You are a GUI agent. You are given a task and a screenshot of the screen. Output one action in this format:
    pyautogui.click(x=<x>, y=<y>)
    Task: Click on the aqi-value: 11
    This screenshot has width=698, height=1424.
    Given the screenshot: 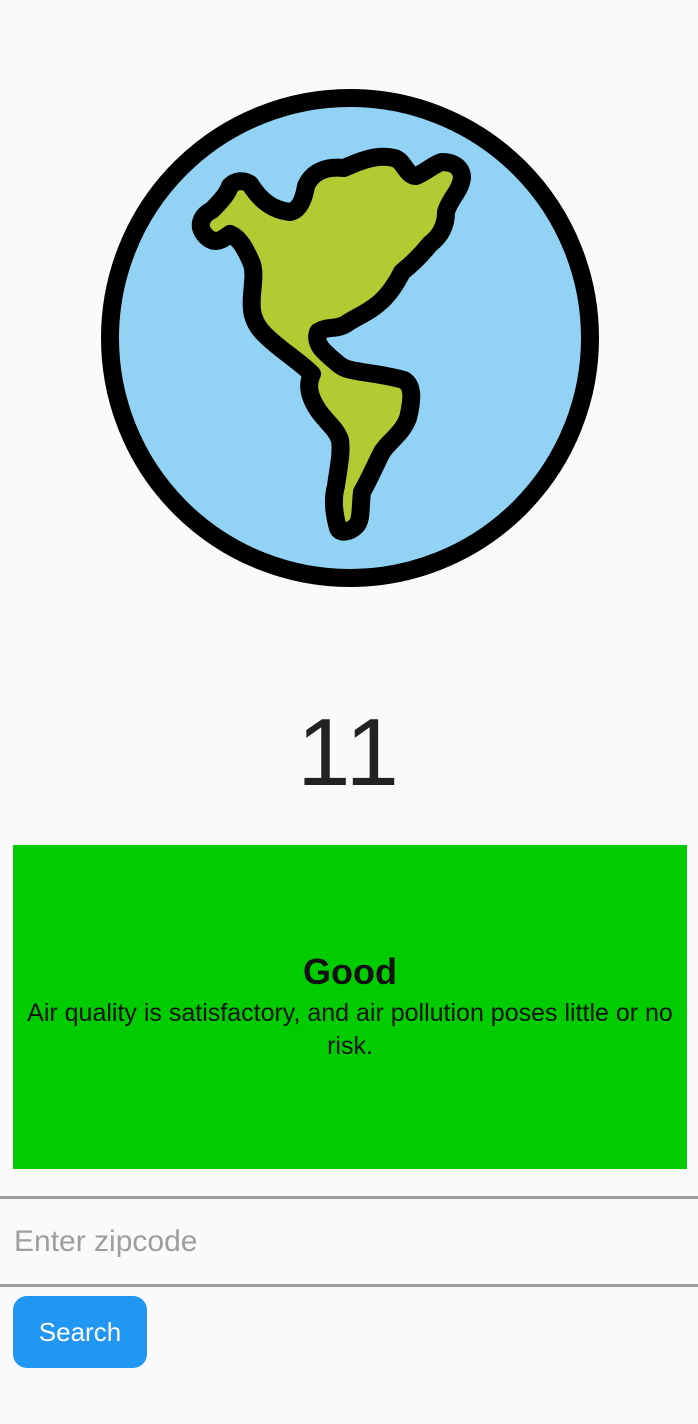 What is the action you would take?
    pyautogui.click(x=349, y=752)
    